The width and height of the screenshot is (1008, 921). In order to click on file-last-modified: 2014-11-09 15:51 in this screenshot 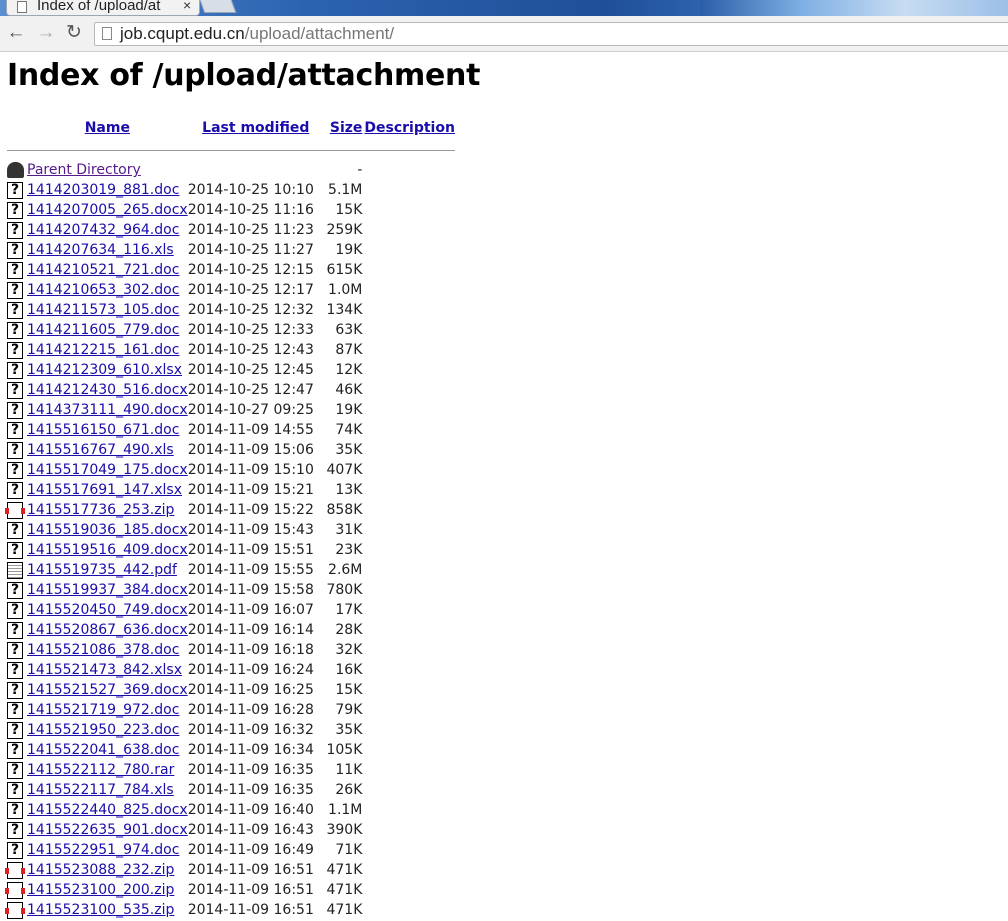, I will do `click(250, 550)`.